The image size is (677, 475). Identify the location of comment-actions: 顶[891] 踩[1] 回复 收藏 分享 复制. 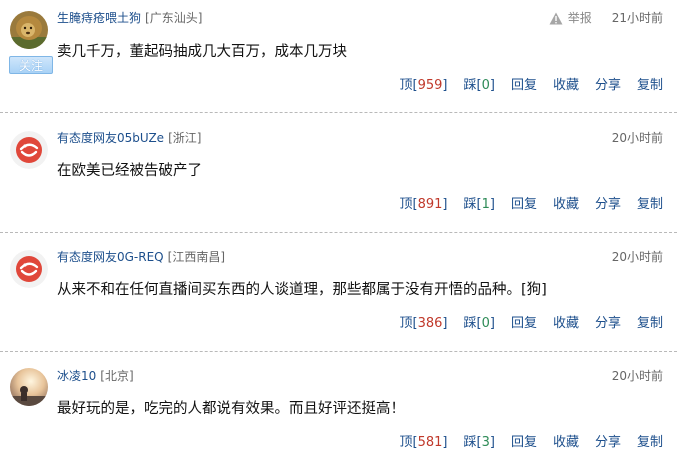
(523, 205).